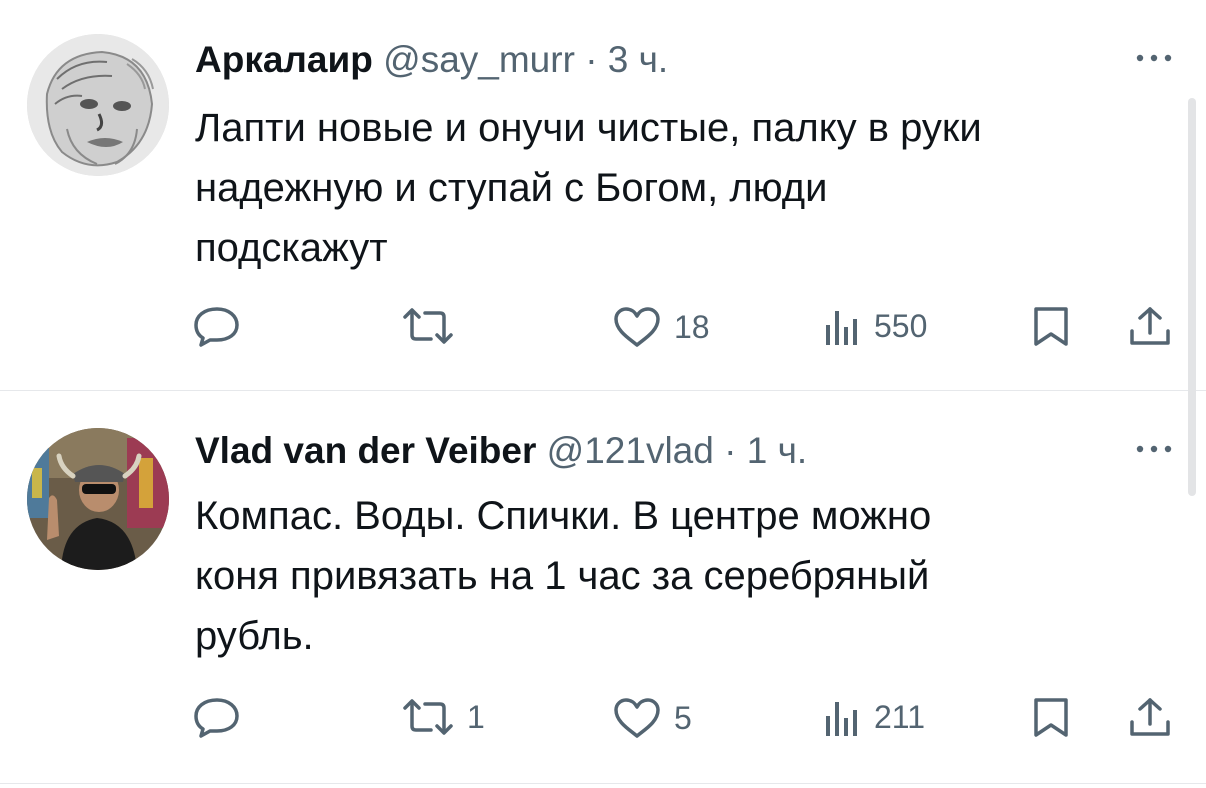 The height and width of the screenshot is (788, 1206). I want to click on author-handle: @say_murr, so click(479, 59).